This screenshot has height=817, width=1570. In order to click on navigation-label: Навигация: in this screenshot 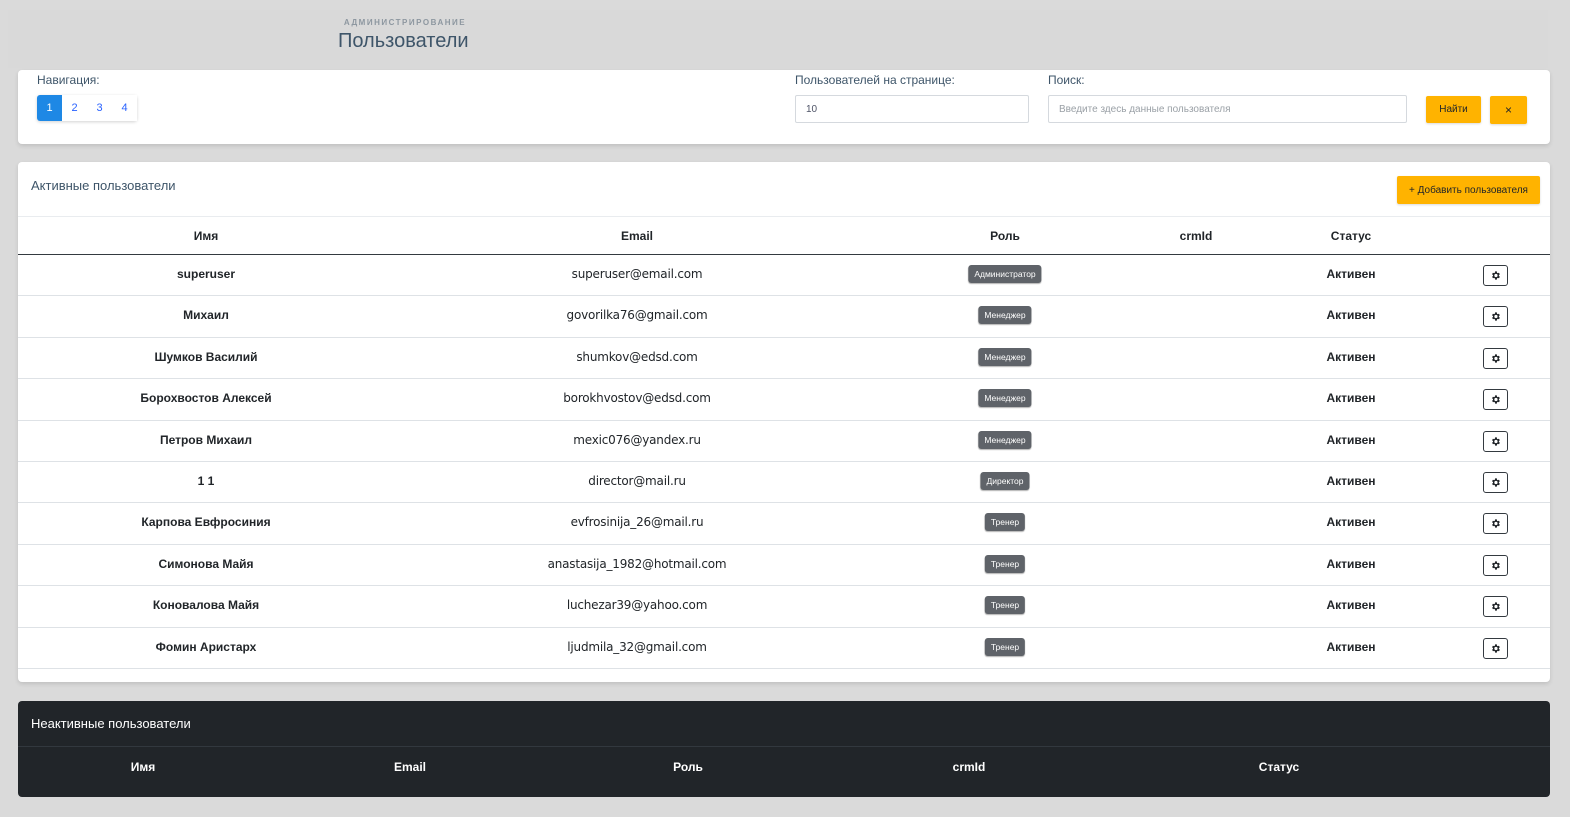, I will do `click(68, 80)`.